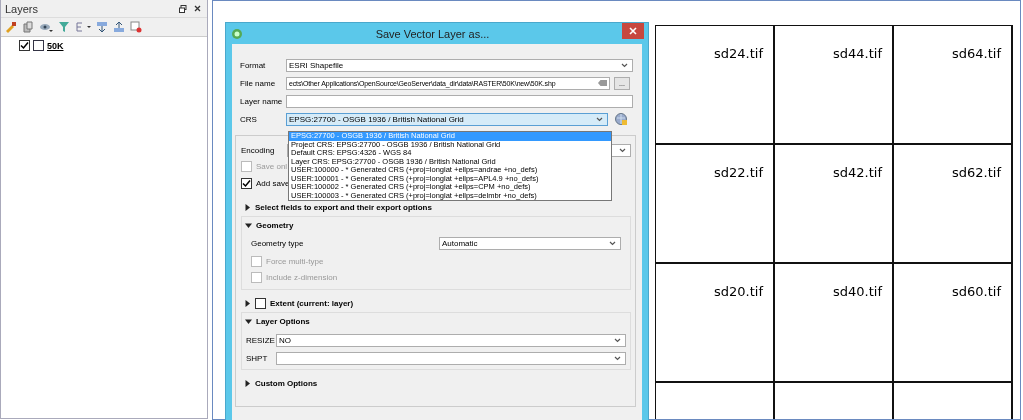 Image resolution: width=1023 pixels, height=420 pixels. What do you see at coordinates (183, 8) in the screenshot?
I see `float-icon` at bounding box center [183, 8].